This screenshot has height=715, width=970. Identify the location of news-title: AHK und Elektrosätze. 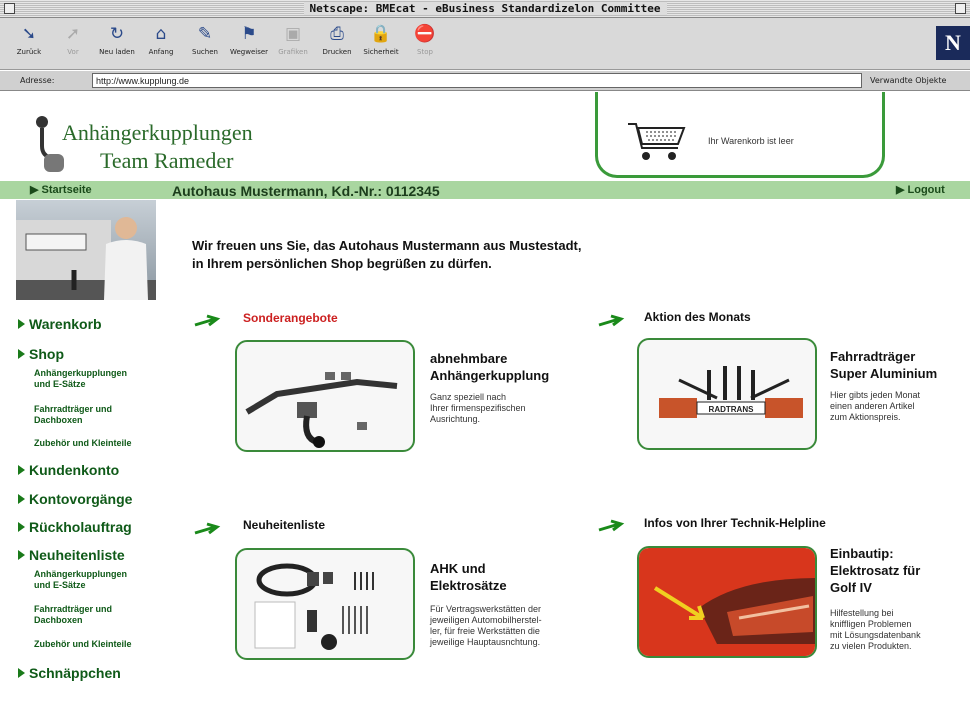
(468, 577).